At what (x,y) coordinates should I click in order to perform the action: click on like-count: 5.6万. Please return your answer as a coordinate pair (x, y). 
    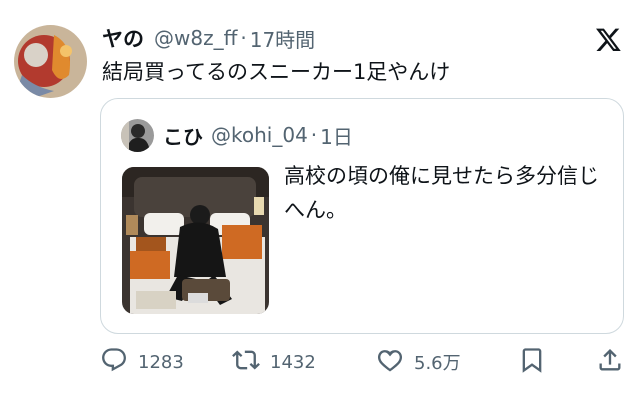
    Looking at the image, I should click on (437, 363).